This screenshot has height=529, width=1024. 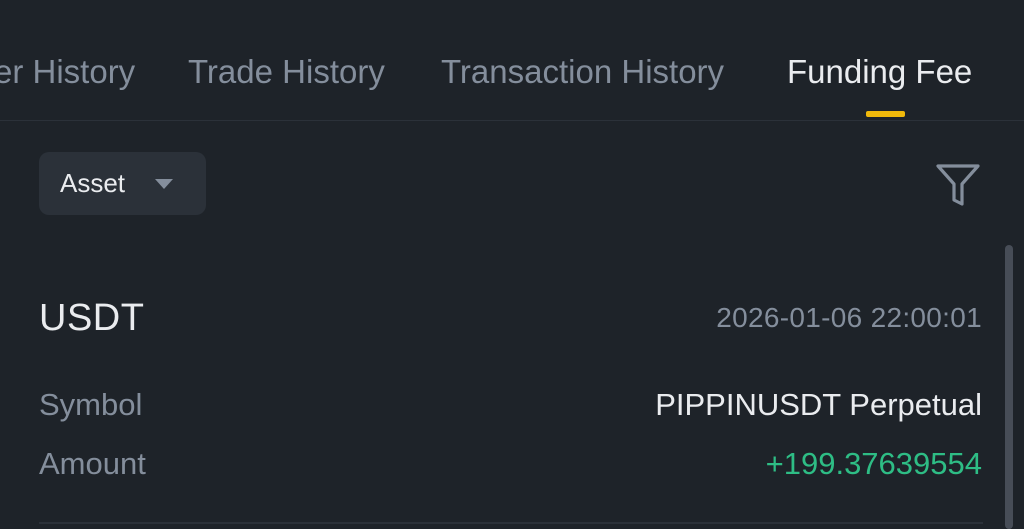 What do you see at coordinates (885, 114) in the screenshot?
I see `active-tab-indicator` at bounding box center [885, 114].